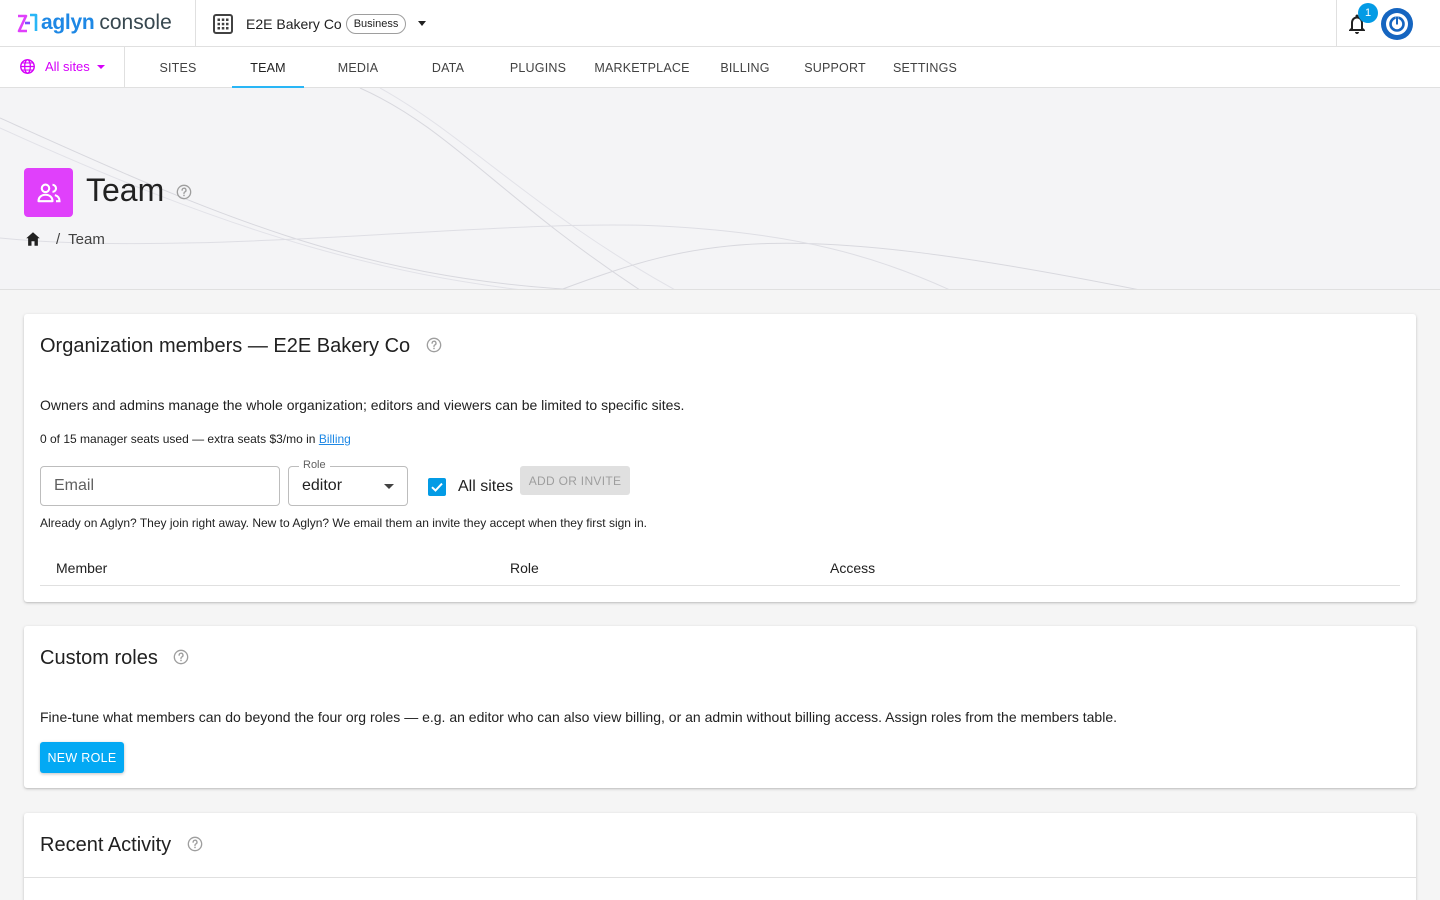 The height and width of the screenshot is (900, 1440). What do you see at coordinates (99, 658) in the screenshot?
I see `custom-roles-title-text: Custom roles` at bounding box center [99, 658].